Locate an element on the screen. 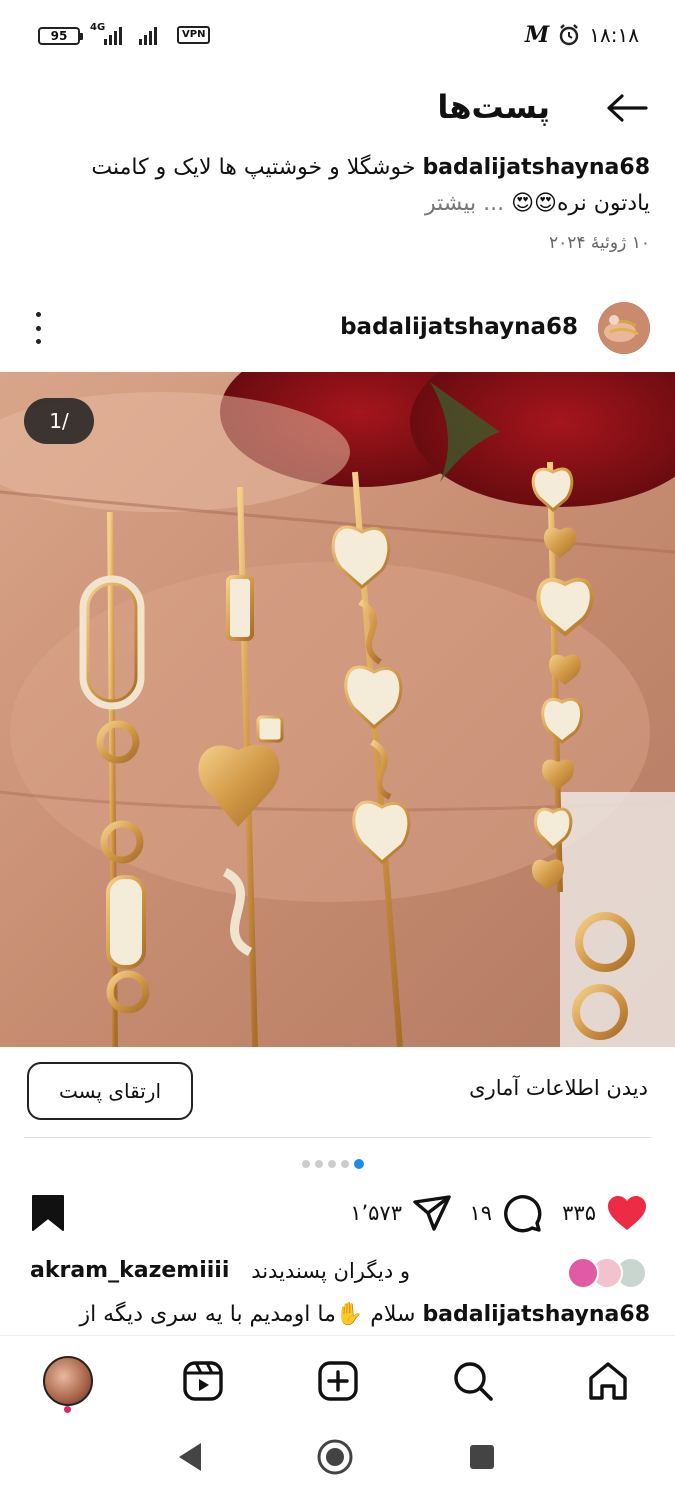 The image size is (675, 1500). system-recents-icon is located at coordinates (482, 1457).